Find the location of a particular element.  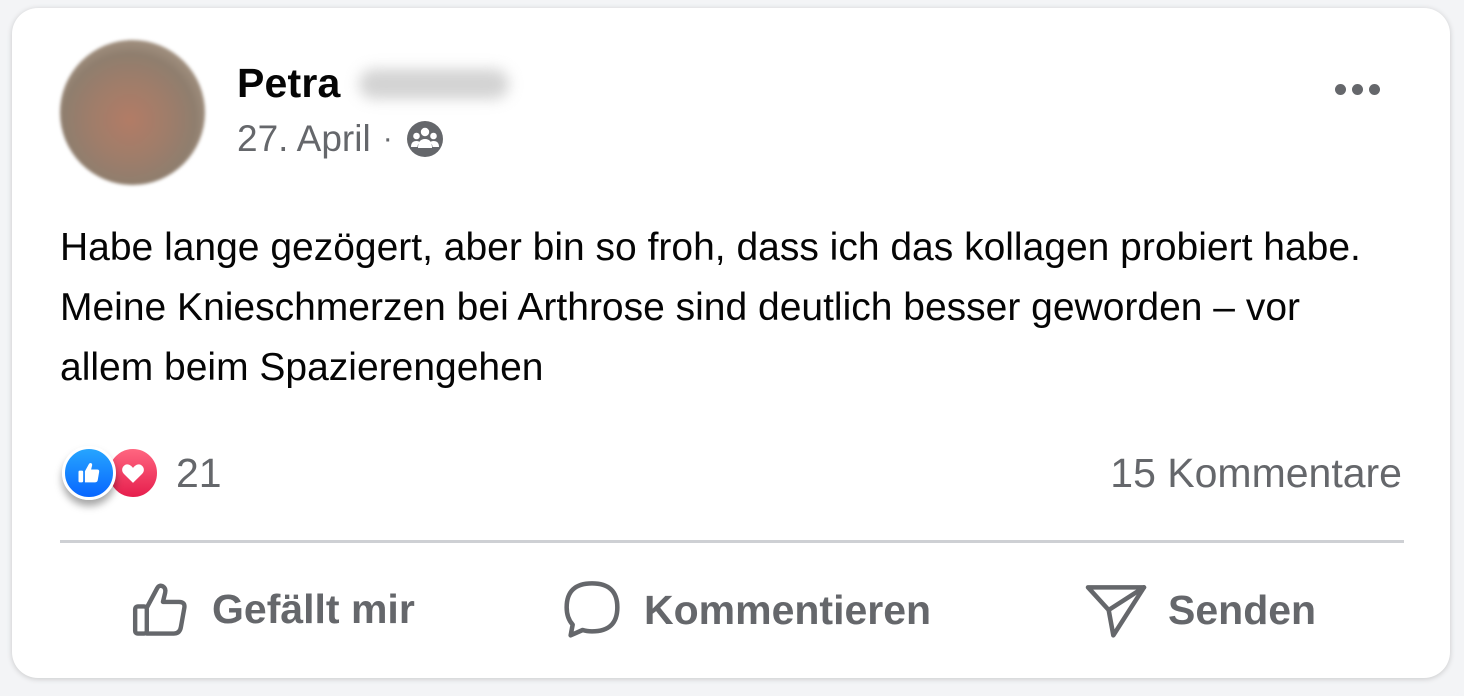

send-icon is located at coordinates (1116, 611).